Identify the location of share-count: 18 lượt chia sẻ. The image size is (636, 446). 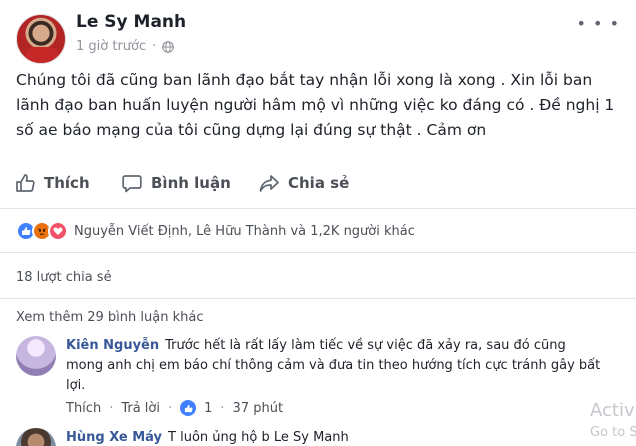
(64, 277).